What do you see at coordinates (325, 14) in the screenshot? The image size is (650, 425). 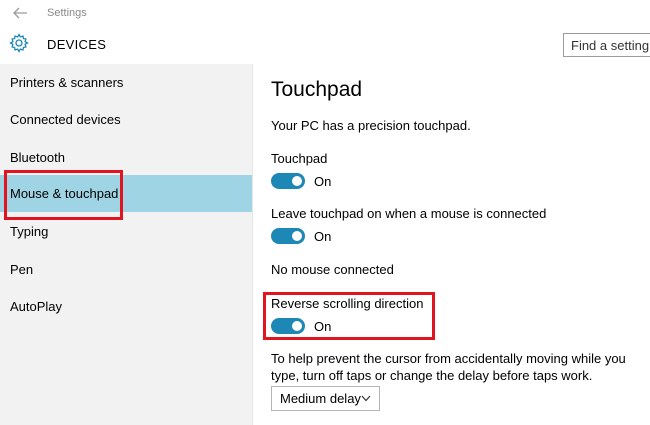 I see `title-bar: Settings` at bounding box center [325, 14].